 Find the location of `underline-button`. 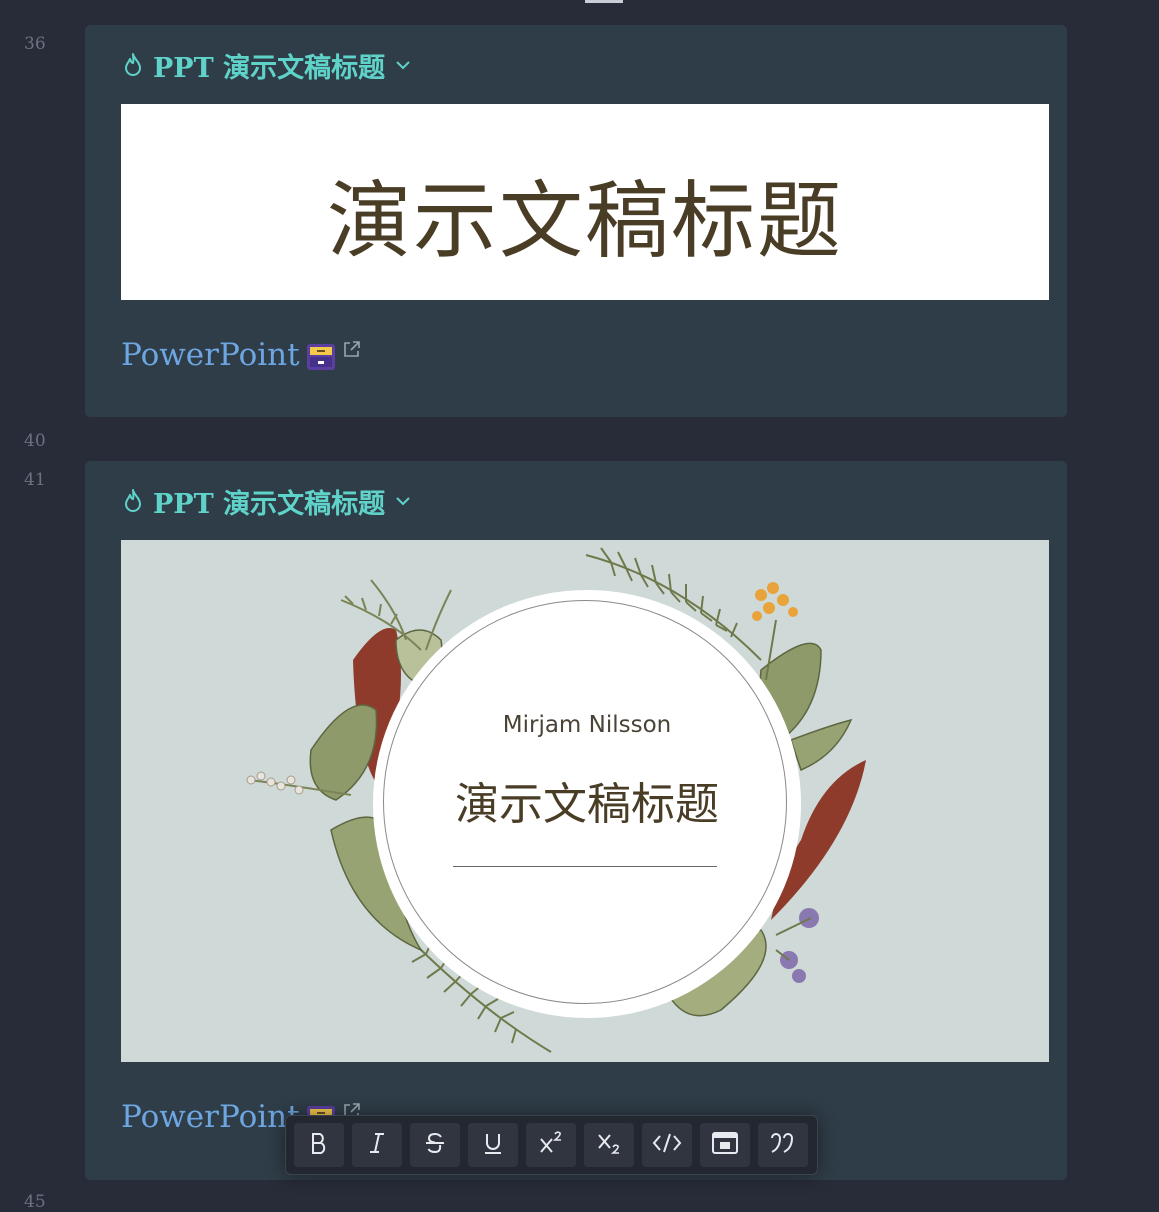

underline-button is located at coordinates (493, 1145).